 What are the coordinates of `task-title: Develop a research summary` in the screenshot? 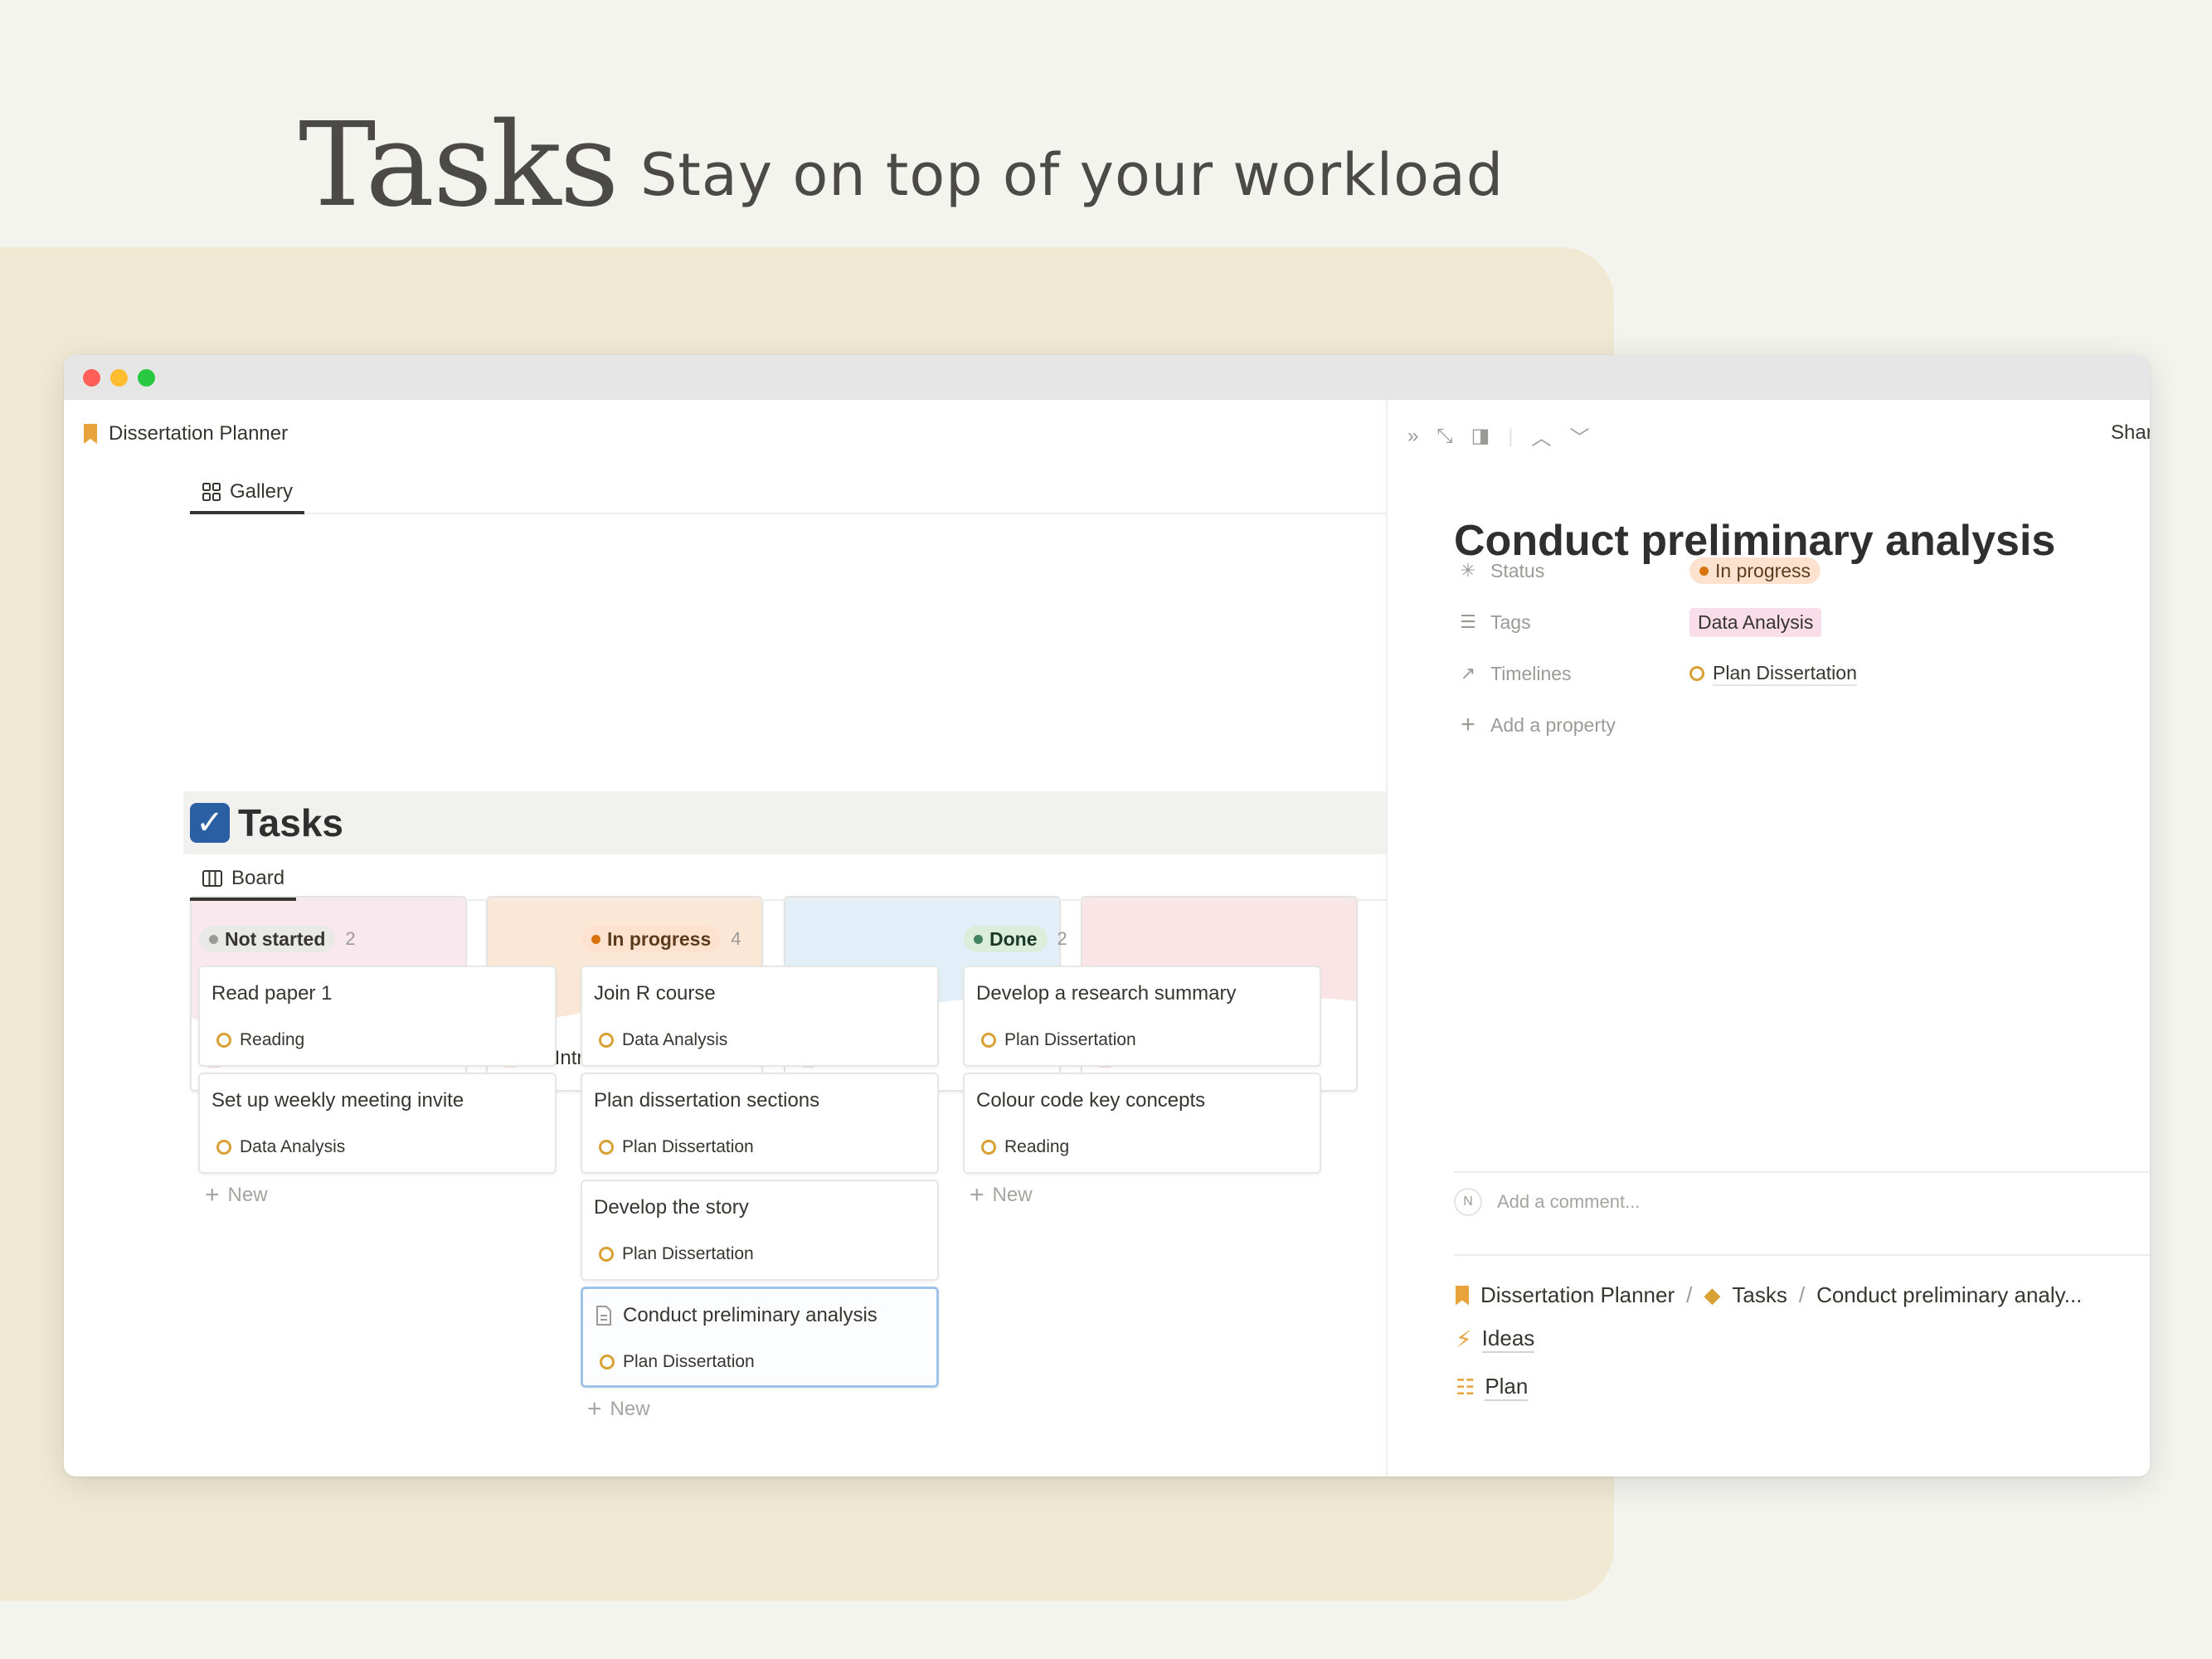 It's located at (1106, 993).